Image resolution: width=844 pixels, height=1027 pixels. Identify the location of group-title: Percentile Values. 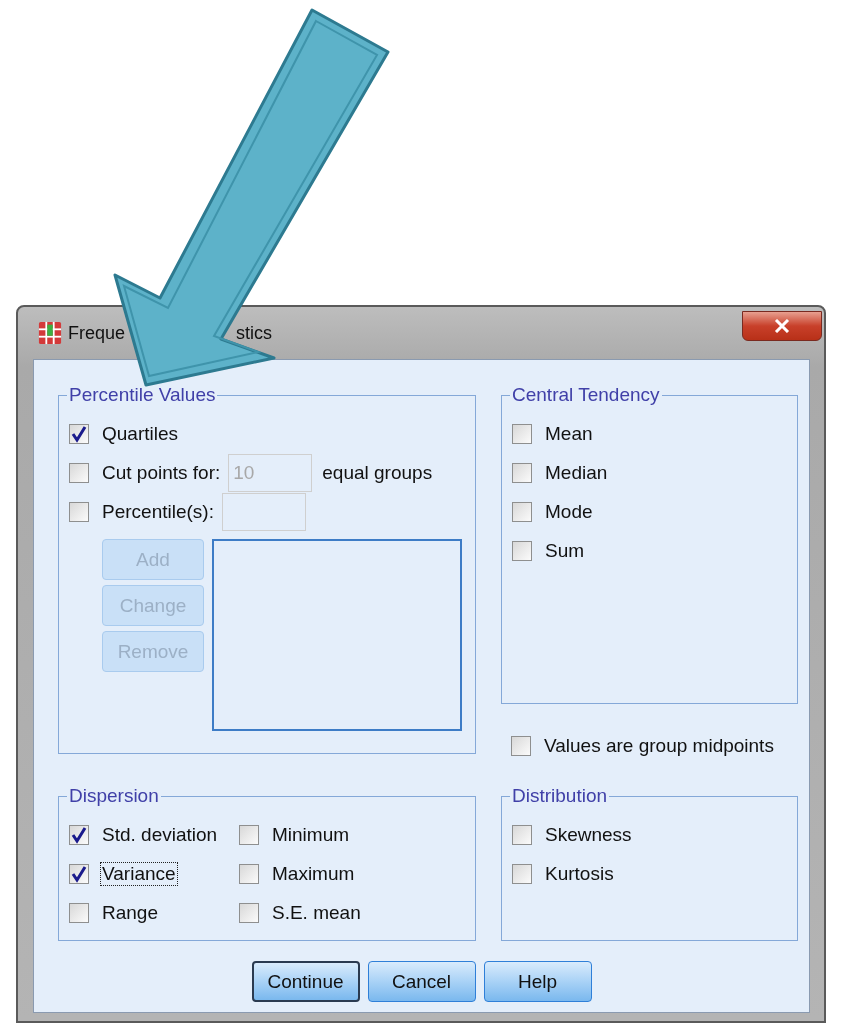
(142, 395).